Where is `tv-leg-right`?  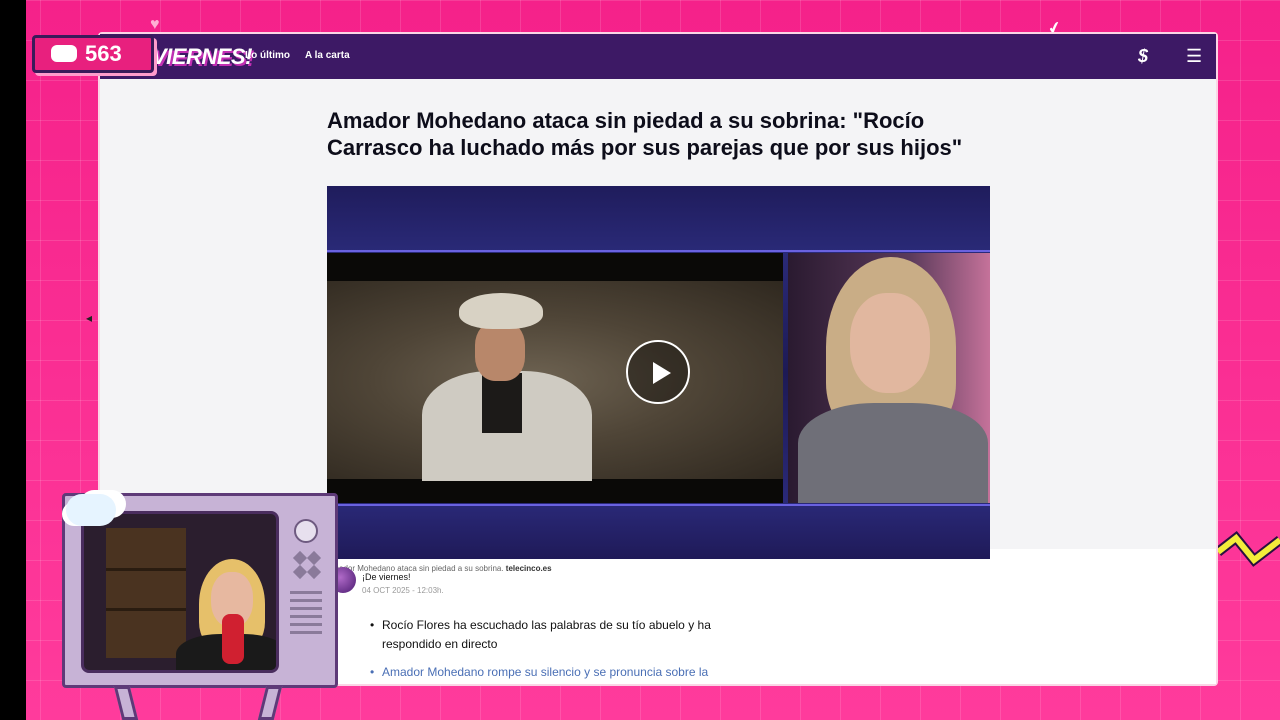 tv-leg-right is located at coordinates (270, 703).